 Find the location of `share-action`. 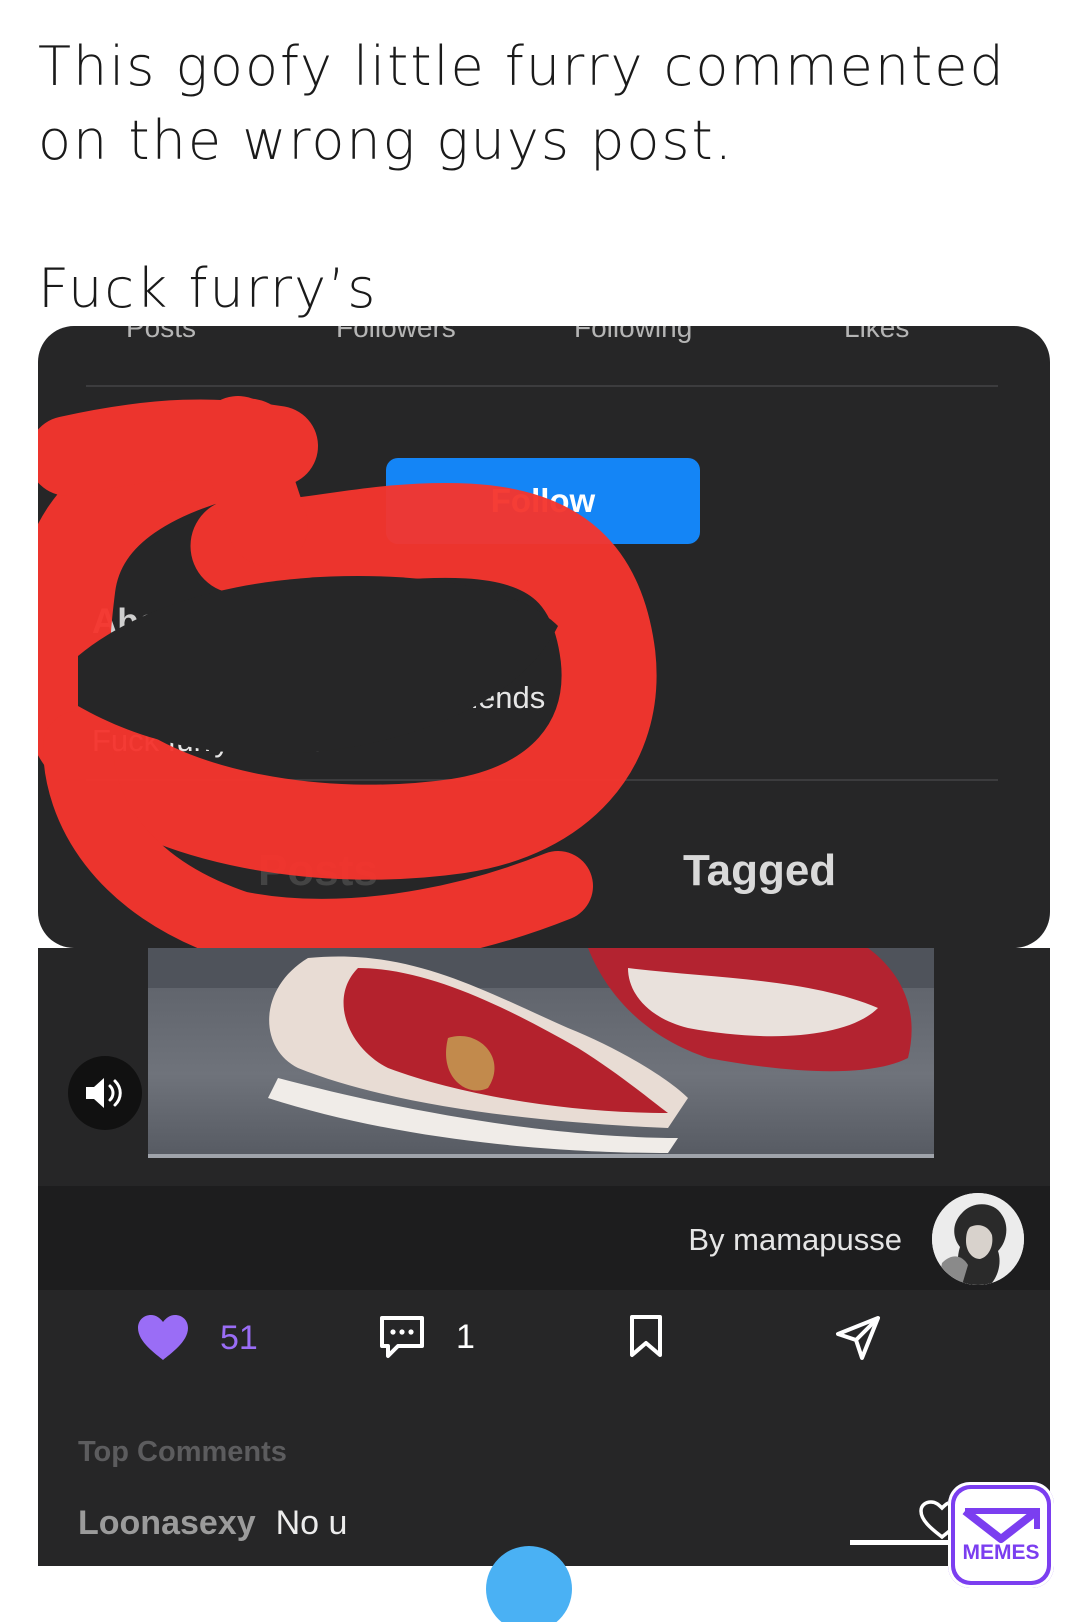

share-action is located at coordinates (858, 1338).